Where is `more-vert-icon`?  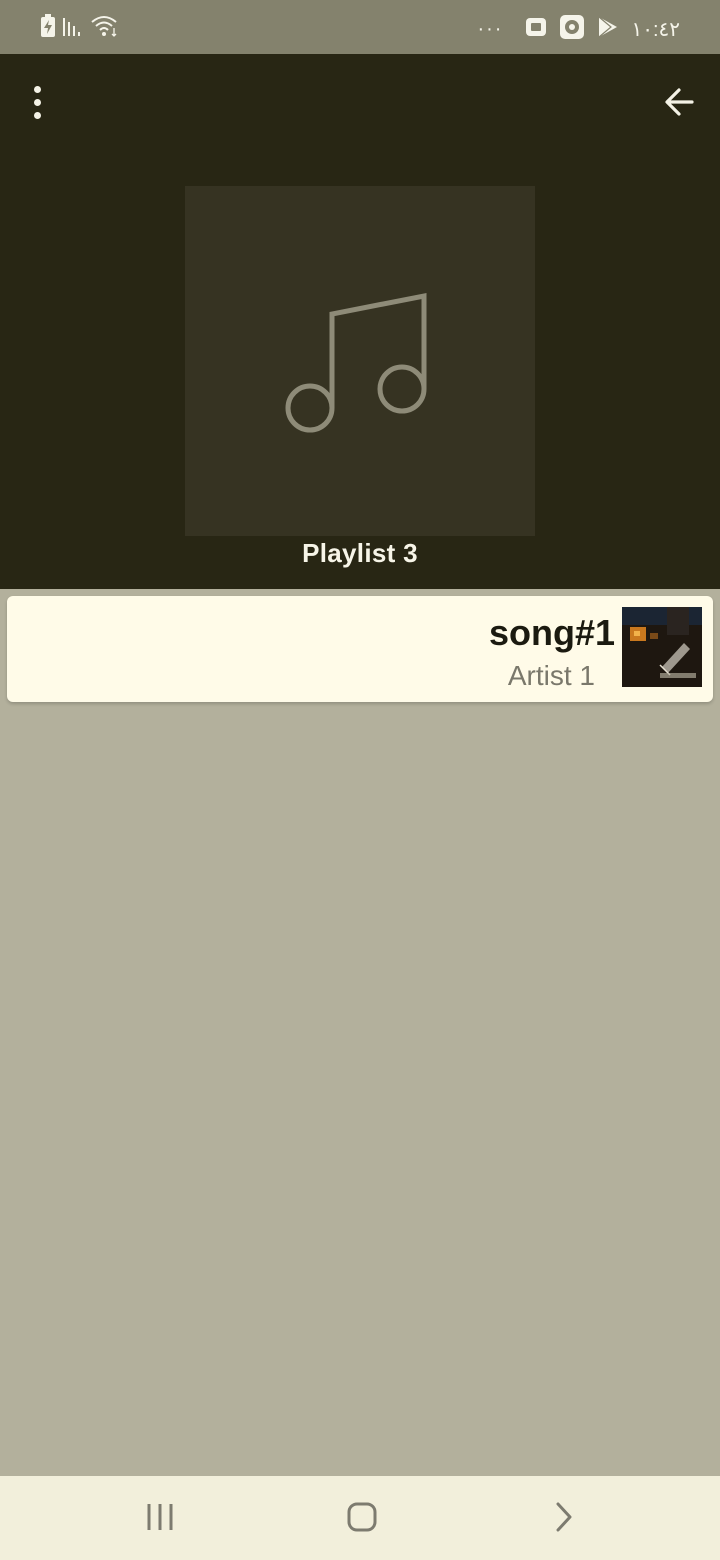
more-vert-icon is located at coordinates (37, 89).